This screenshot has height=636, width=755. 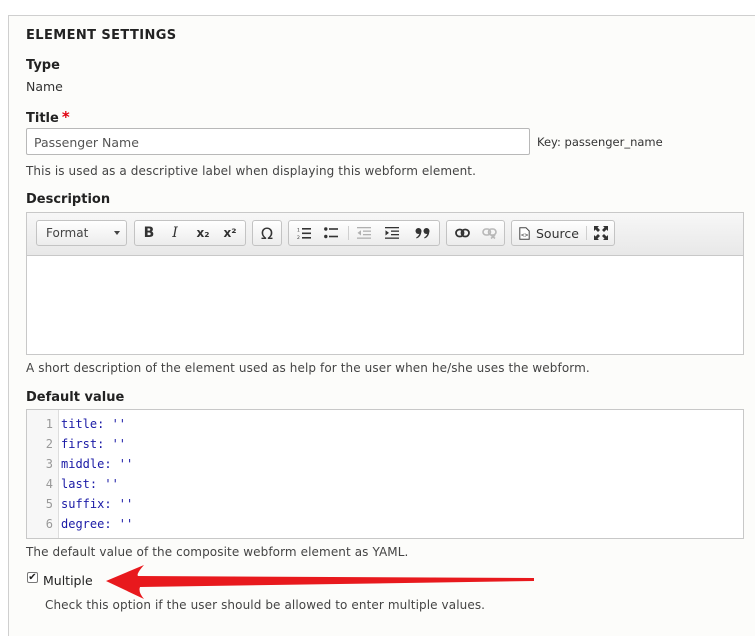 I want to click on required-marker: *, so click(x=65, y=117).